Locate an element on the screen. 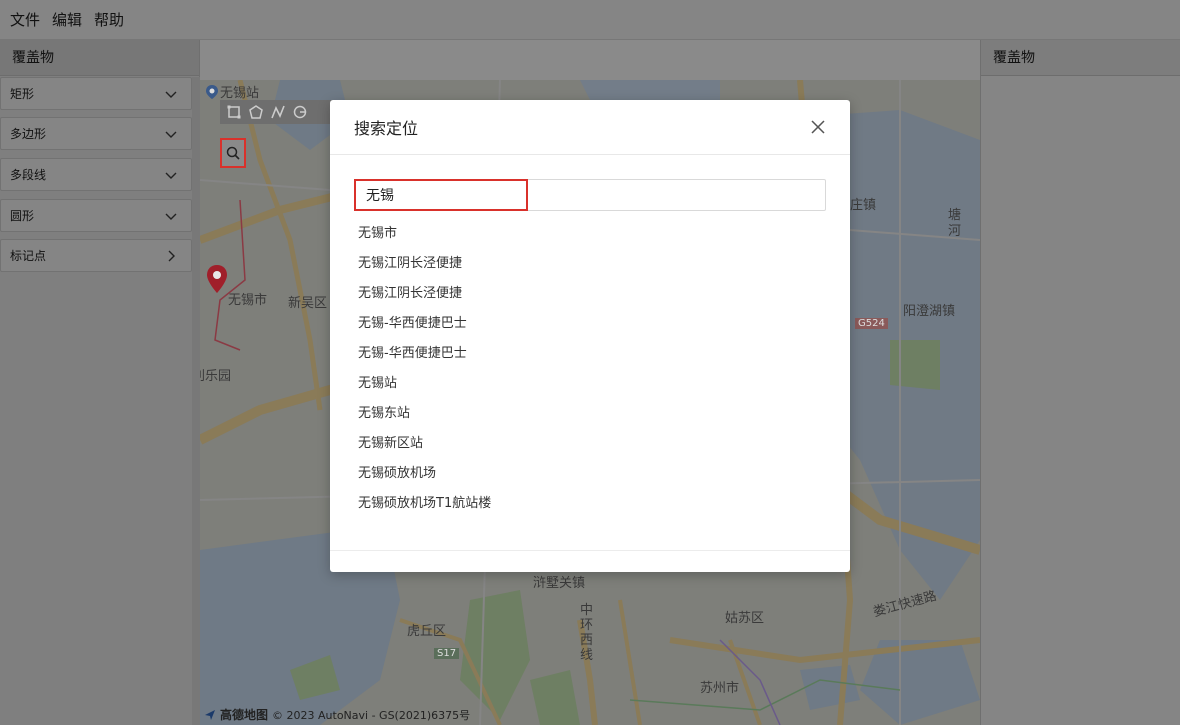 Image resolution: width=1180 pixels, height=725 pixels. left-panel-scrollbar is located at coordinates (196, 401).